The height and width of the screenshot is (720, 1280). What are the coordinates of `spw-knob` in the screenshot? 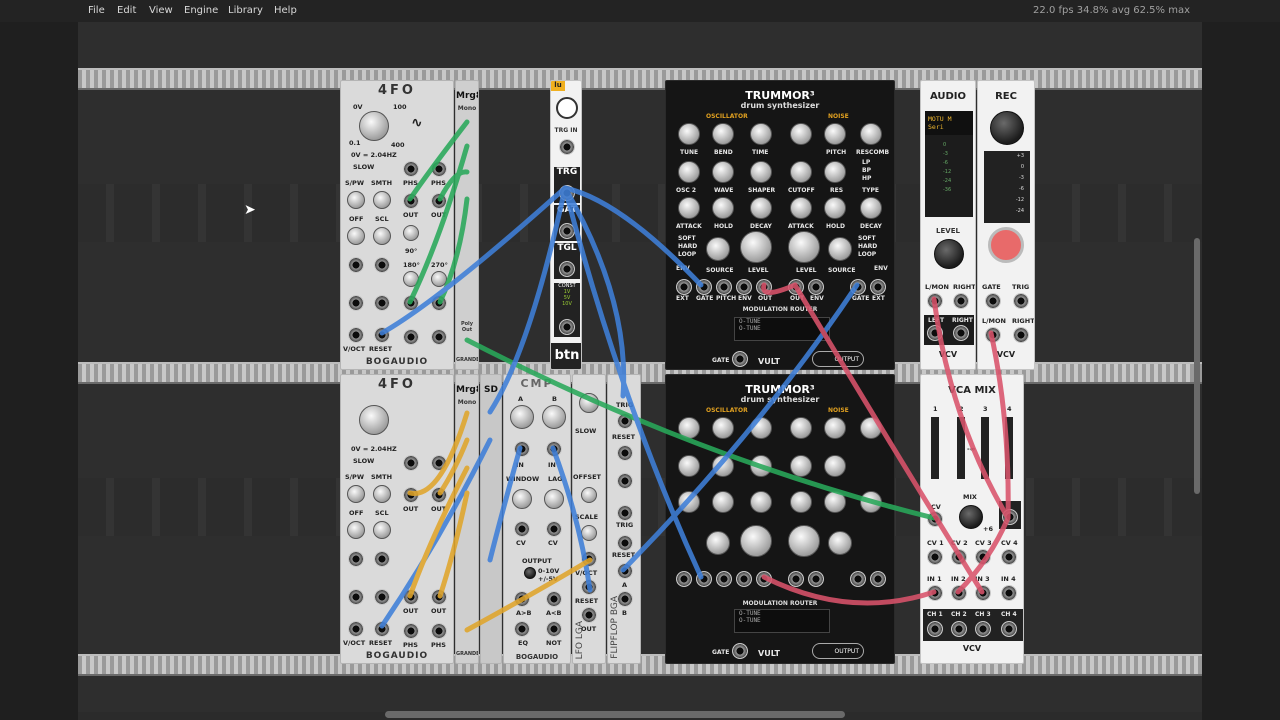 It's located at (356, 494).